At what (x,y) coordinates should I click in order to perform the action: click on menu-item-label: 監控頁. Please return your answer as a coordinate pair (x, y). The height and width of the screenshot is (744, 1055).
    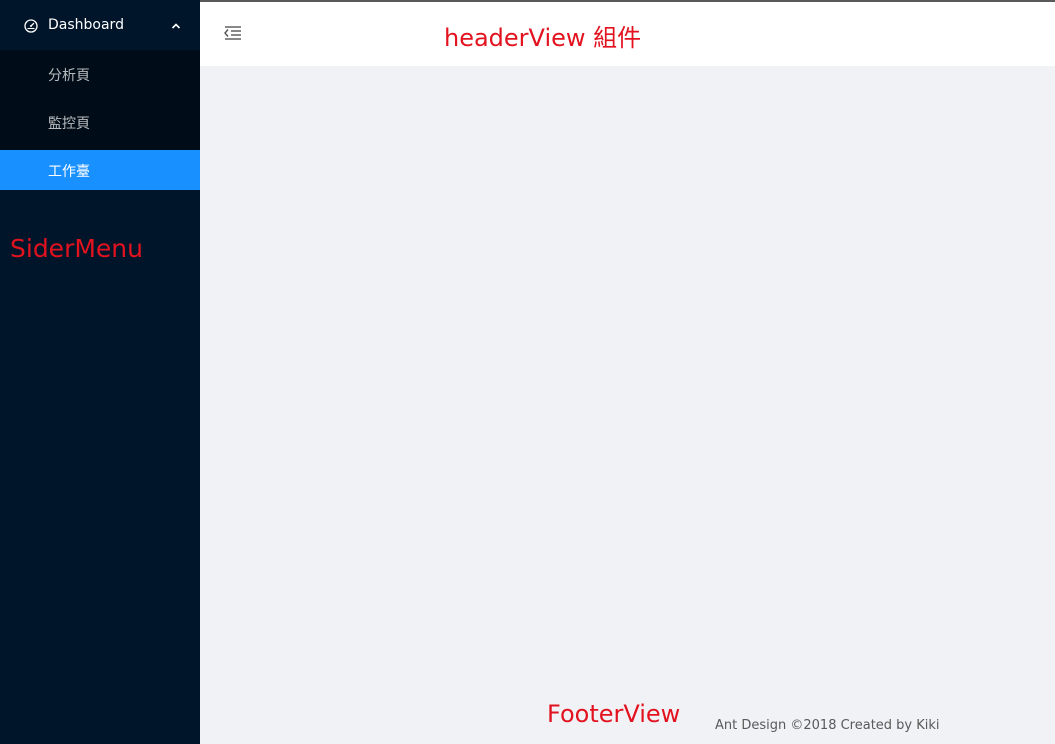
    Looking at the image, I should click on (69, 124).